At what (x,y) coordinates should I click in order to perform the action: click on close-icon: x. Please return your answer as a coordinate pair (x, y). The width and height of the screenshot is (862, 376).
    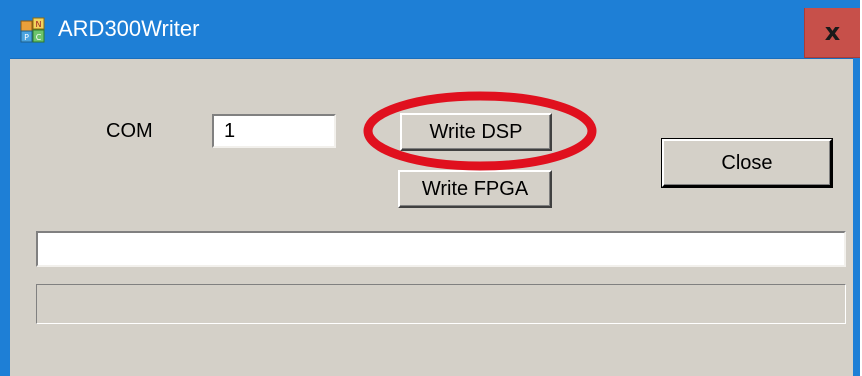
    Looking at the image, I should click on (832, 32).